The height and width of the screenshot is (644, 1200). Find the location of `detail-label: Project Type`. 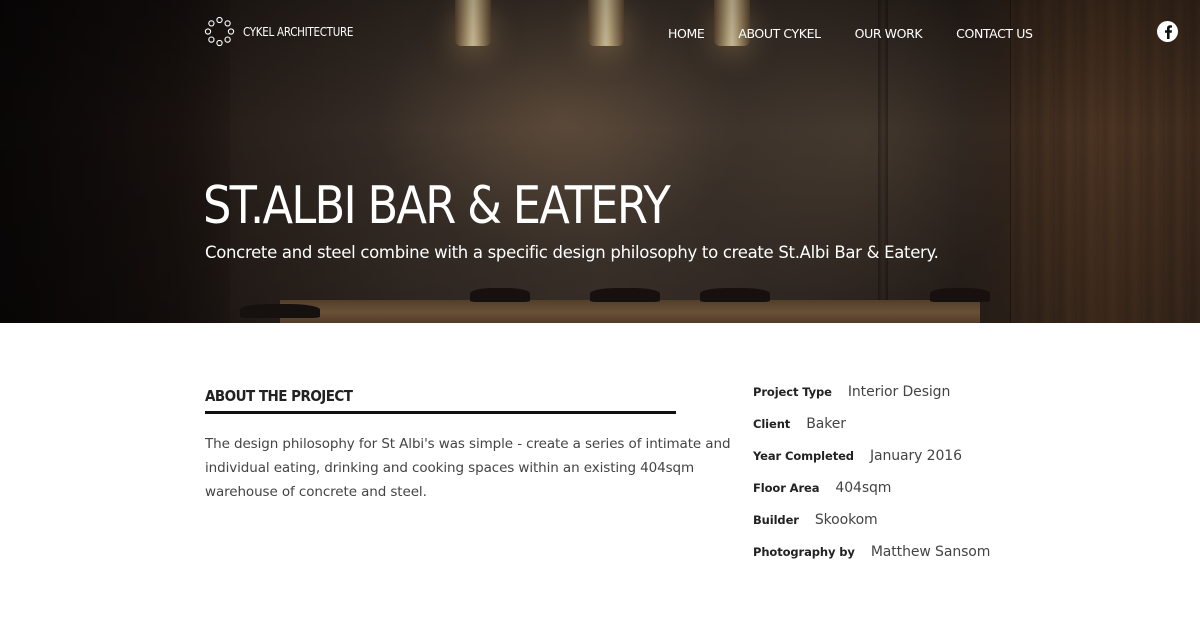

detail-label: Project Type is located at coordinates (792, 392).